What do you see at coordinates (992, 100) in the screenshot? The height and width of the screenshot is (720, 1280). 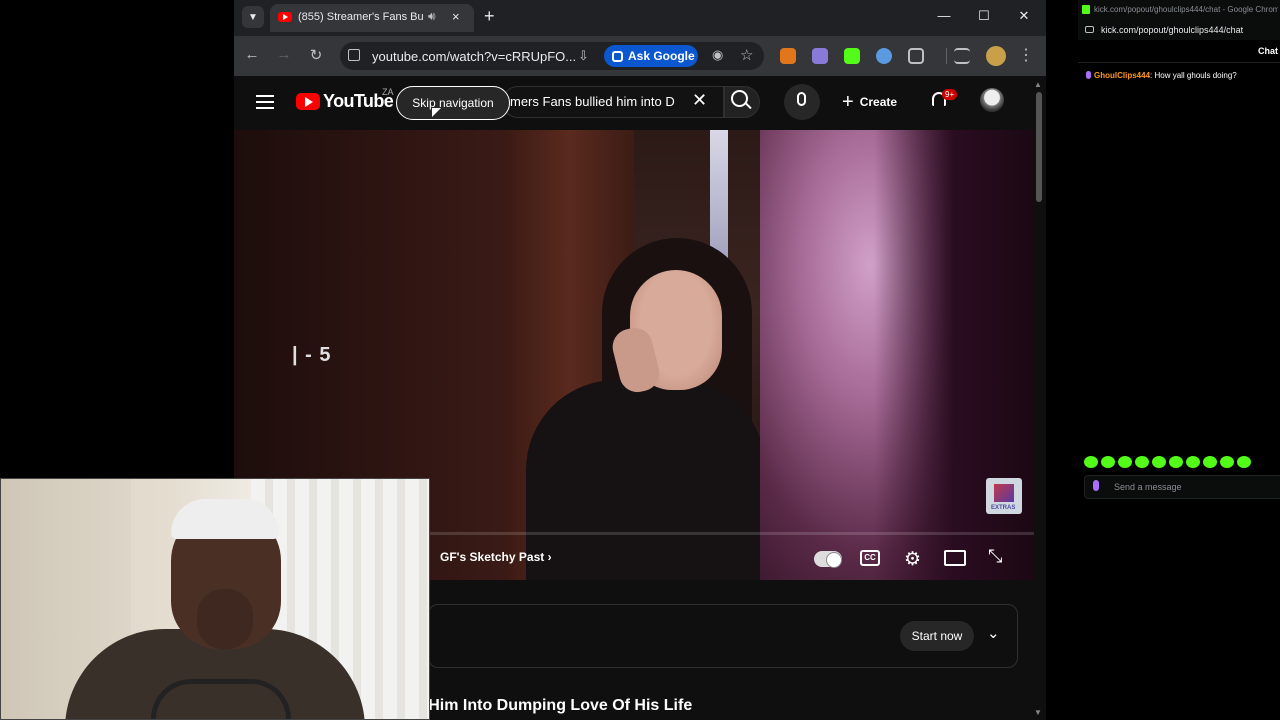 I see `account-avatar` at bounding box center [992, 100].